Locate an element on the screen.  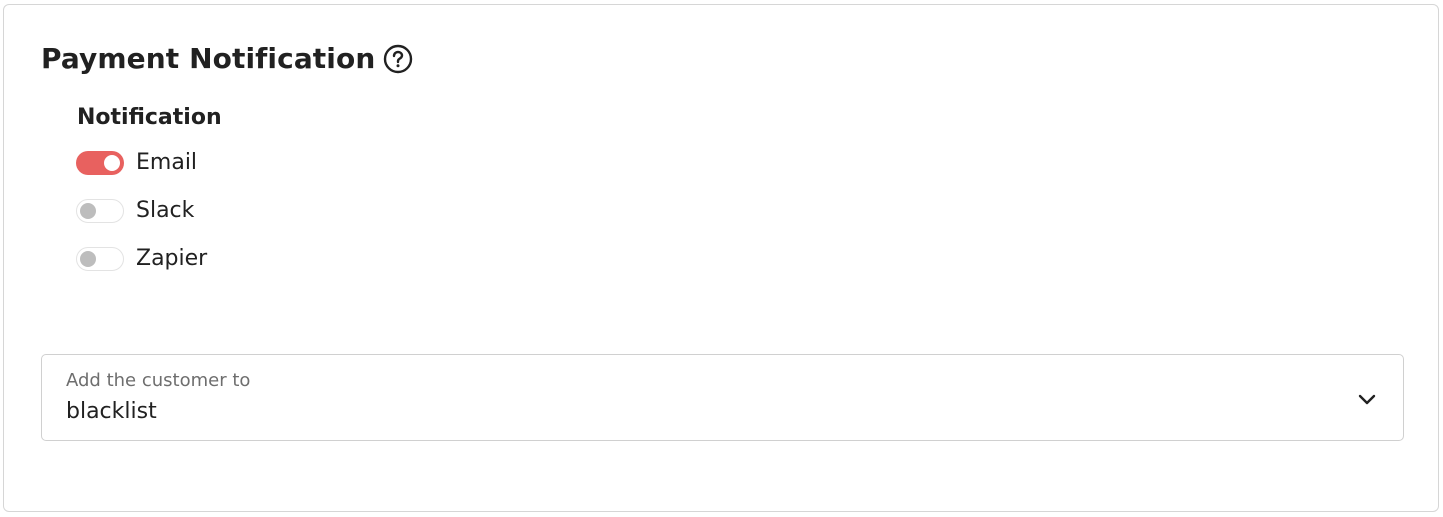
select-caption: Add the customer to is located at coordinates (158, 380).